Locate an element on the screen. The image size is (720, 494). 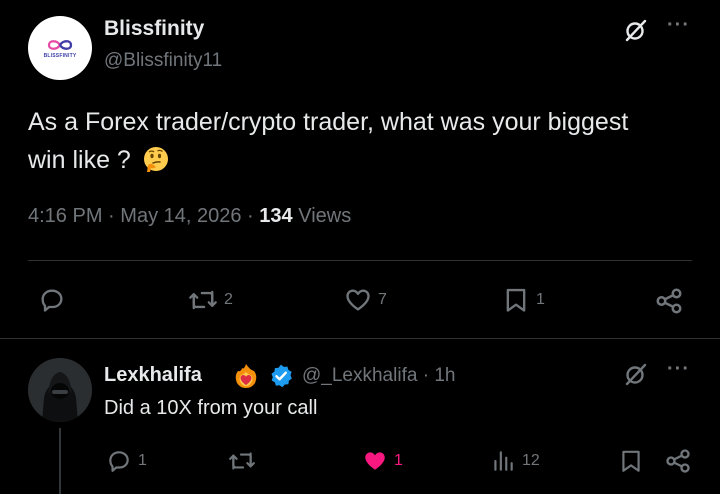
tweet-meta: 4:16 PM · May 14, 2026 · 134 Views is located at coordinates (189, 216).